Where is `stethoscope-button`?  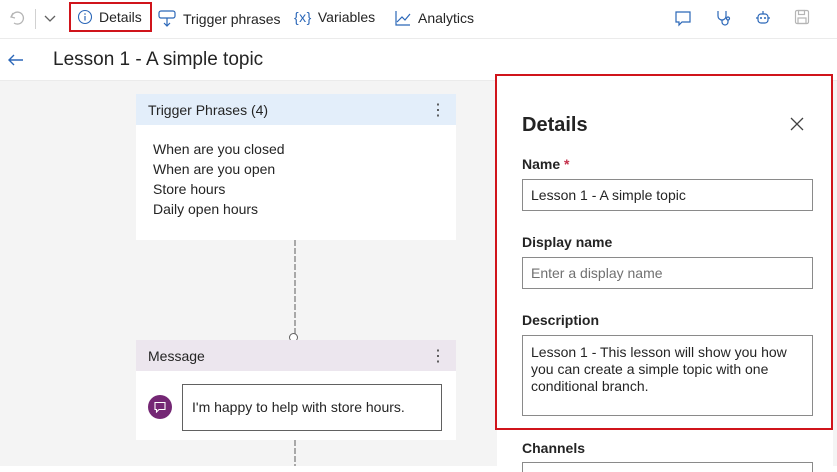 stethoscope-button is located at coordinates (723, 20).